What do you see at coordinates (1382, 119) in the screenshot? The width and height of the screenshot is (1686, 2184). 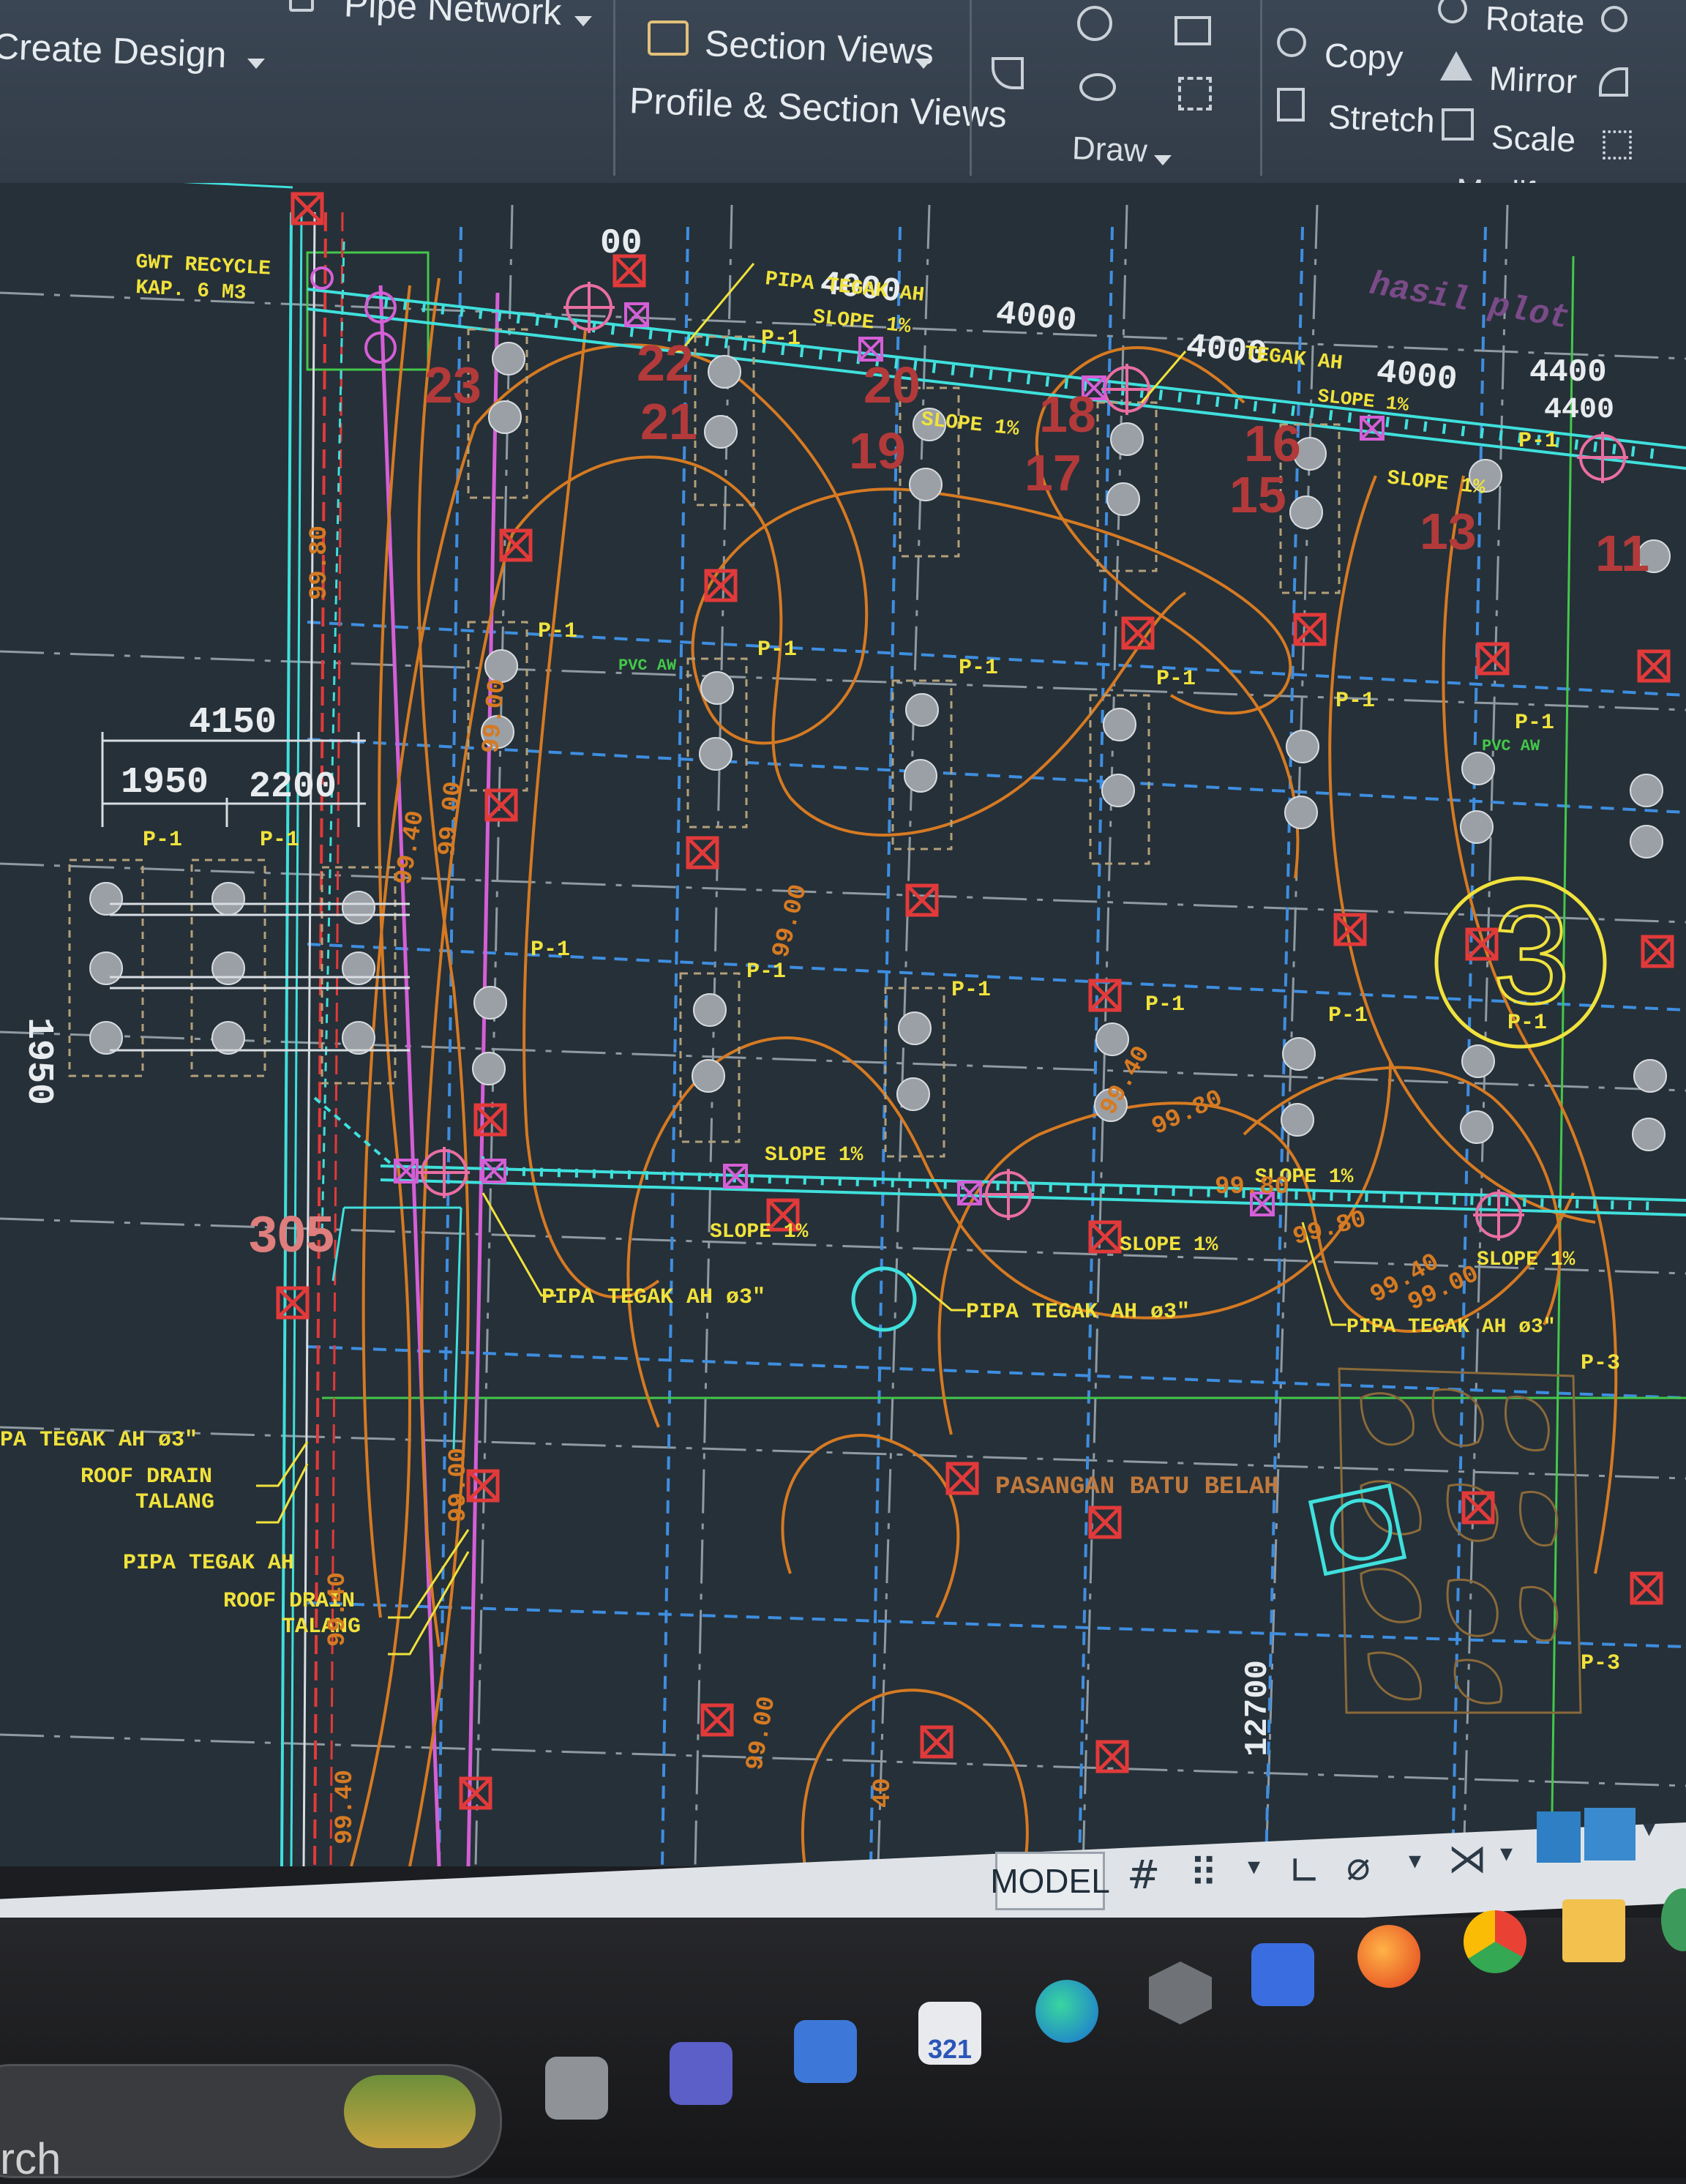 I see `stretch-button: Stretch` at bounding box center [1382, 119].